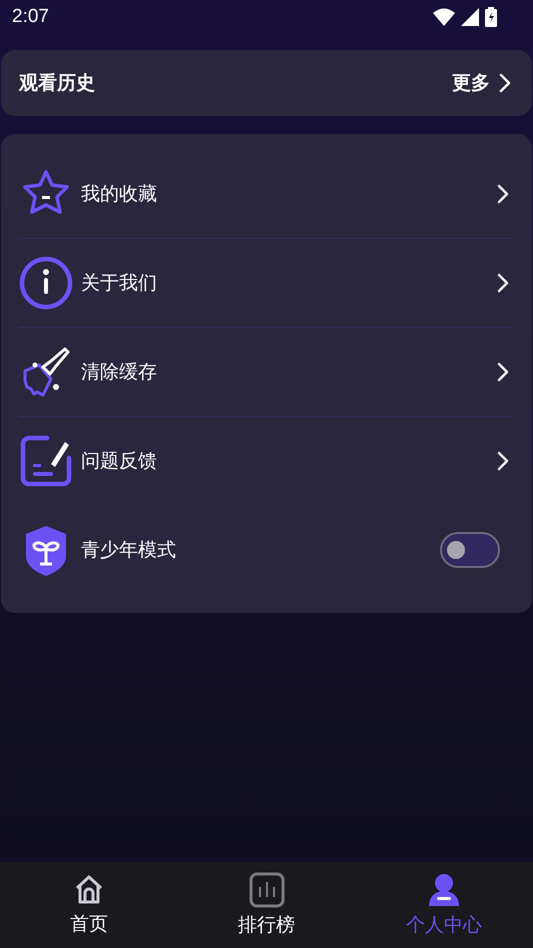  Describe the element at coordinates (89, 905) in the screenshot. I see `nav-tab: 首页` at that location.